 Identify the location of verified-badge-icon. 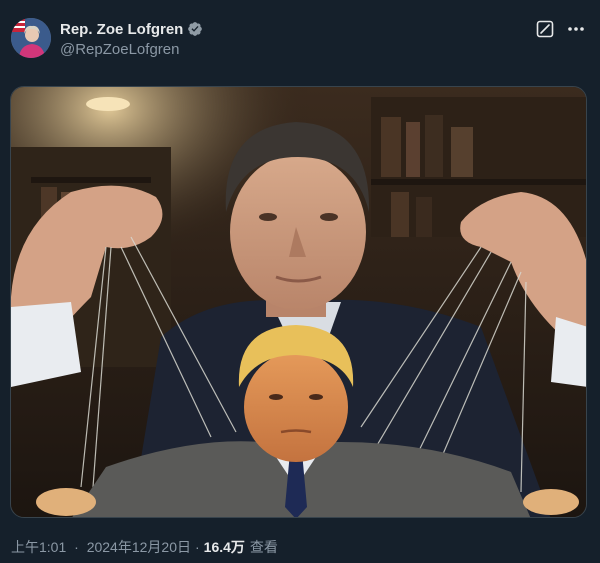
(195, 29).